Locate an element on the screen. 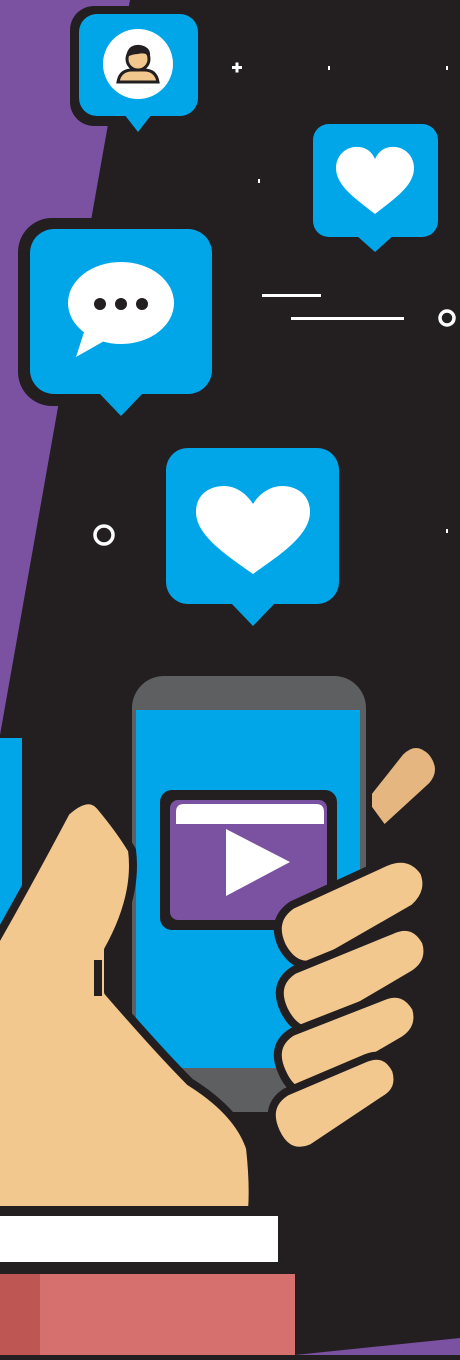 The height and width of the screenshot is (1360, 460). like-bubble-top is located at coordinates (375, 188).